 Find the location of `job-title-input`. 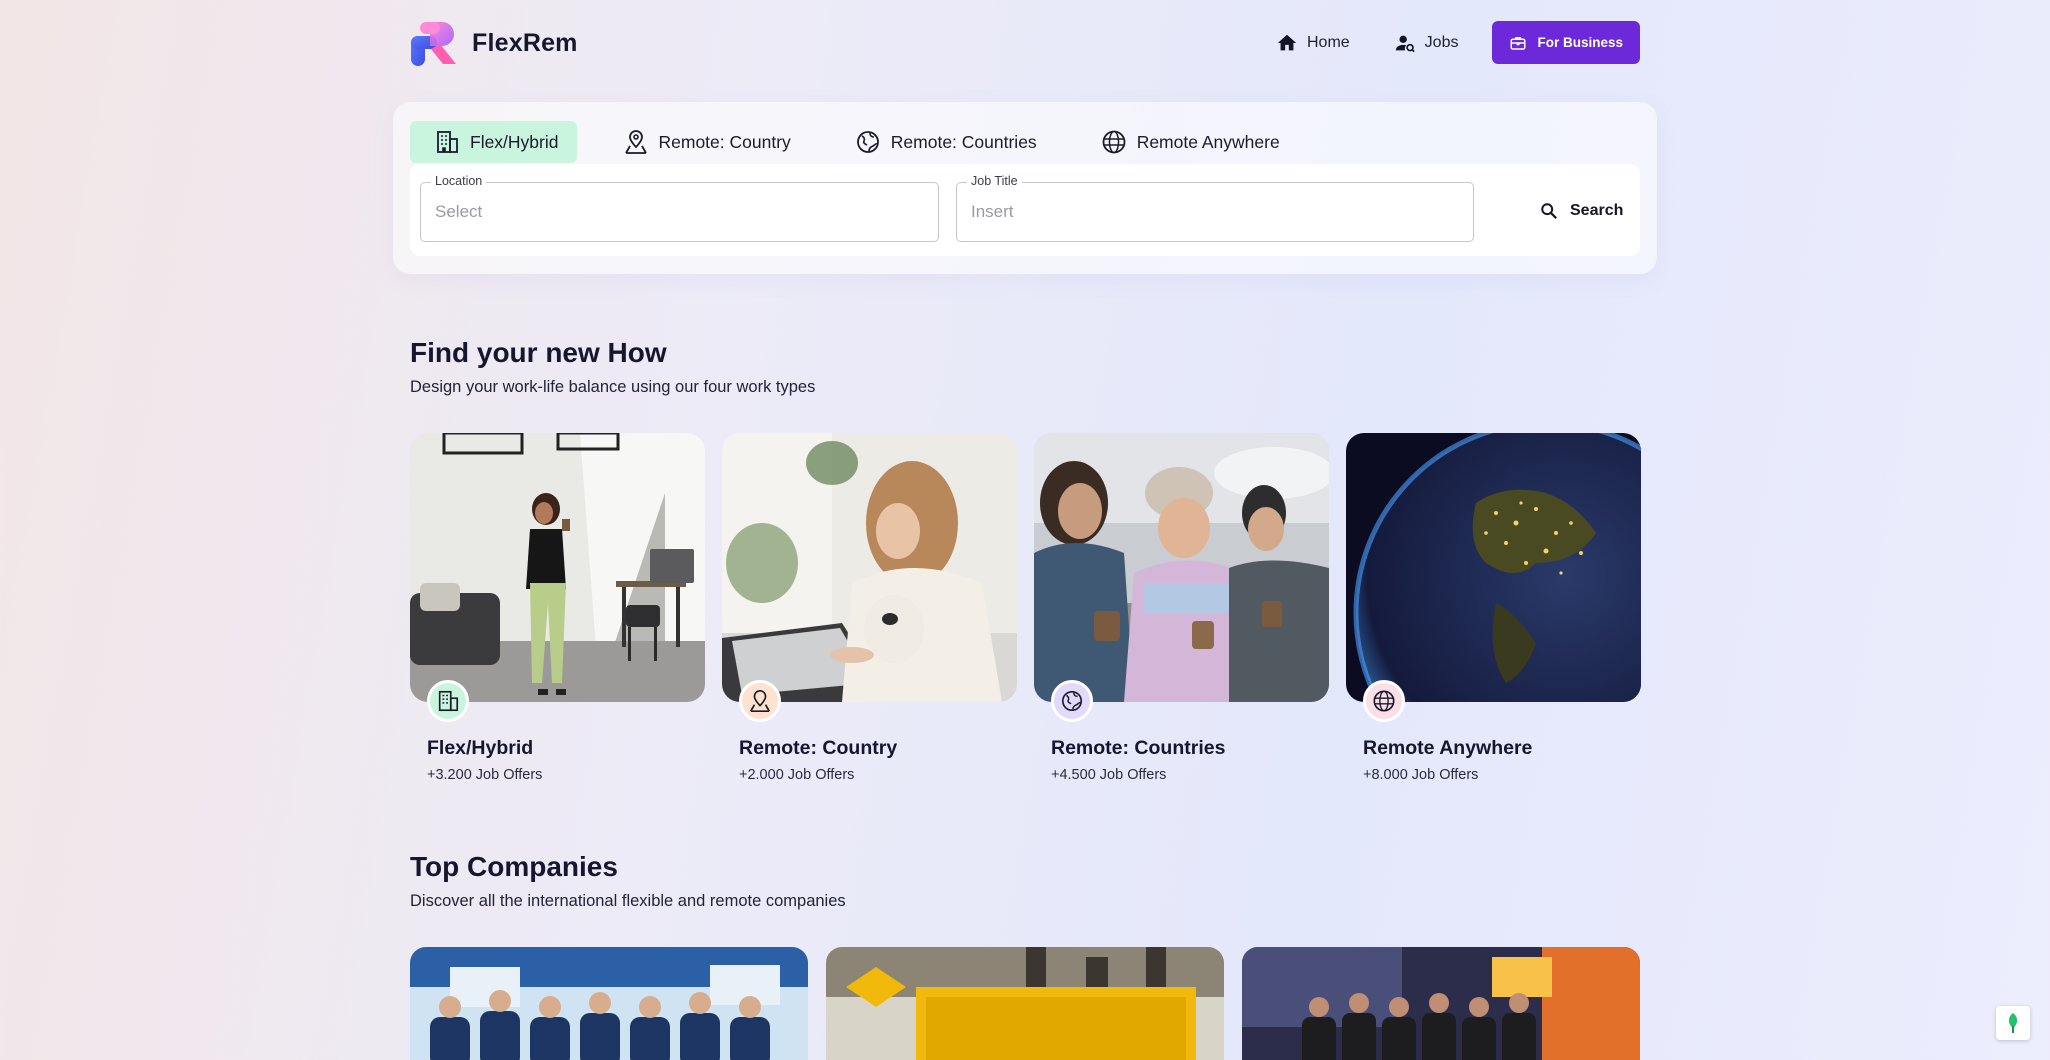

job-title-input is located at coordinates (1215, 212).